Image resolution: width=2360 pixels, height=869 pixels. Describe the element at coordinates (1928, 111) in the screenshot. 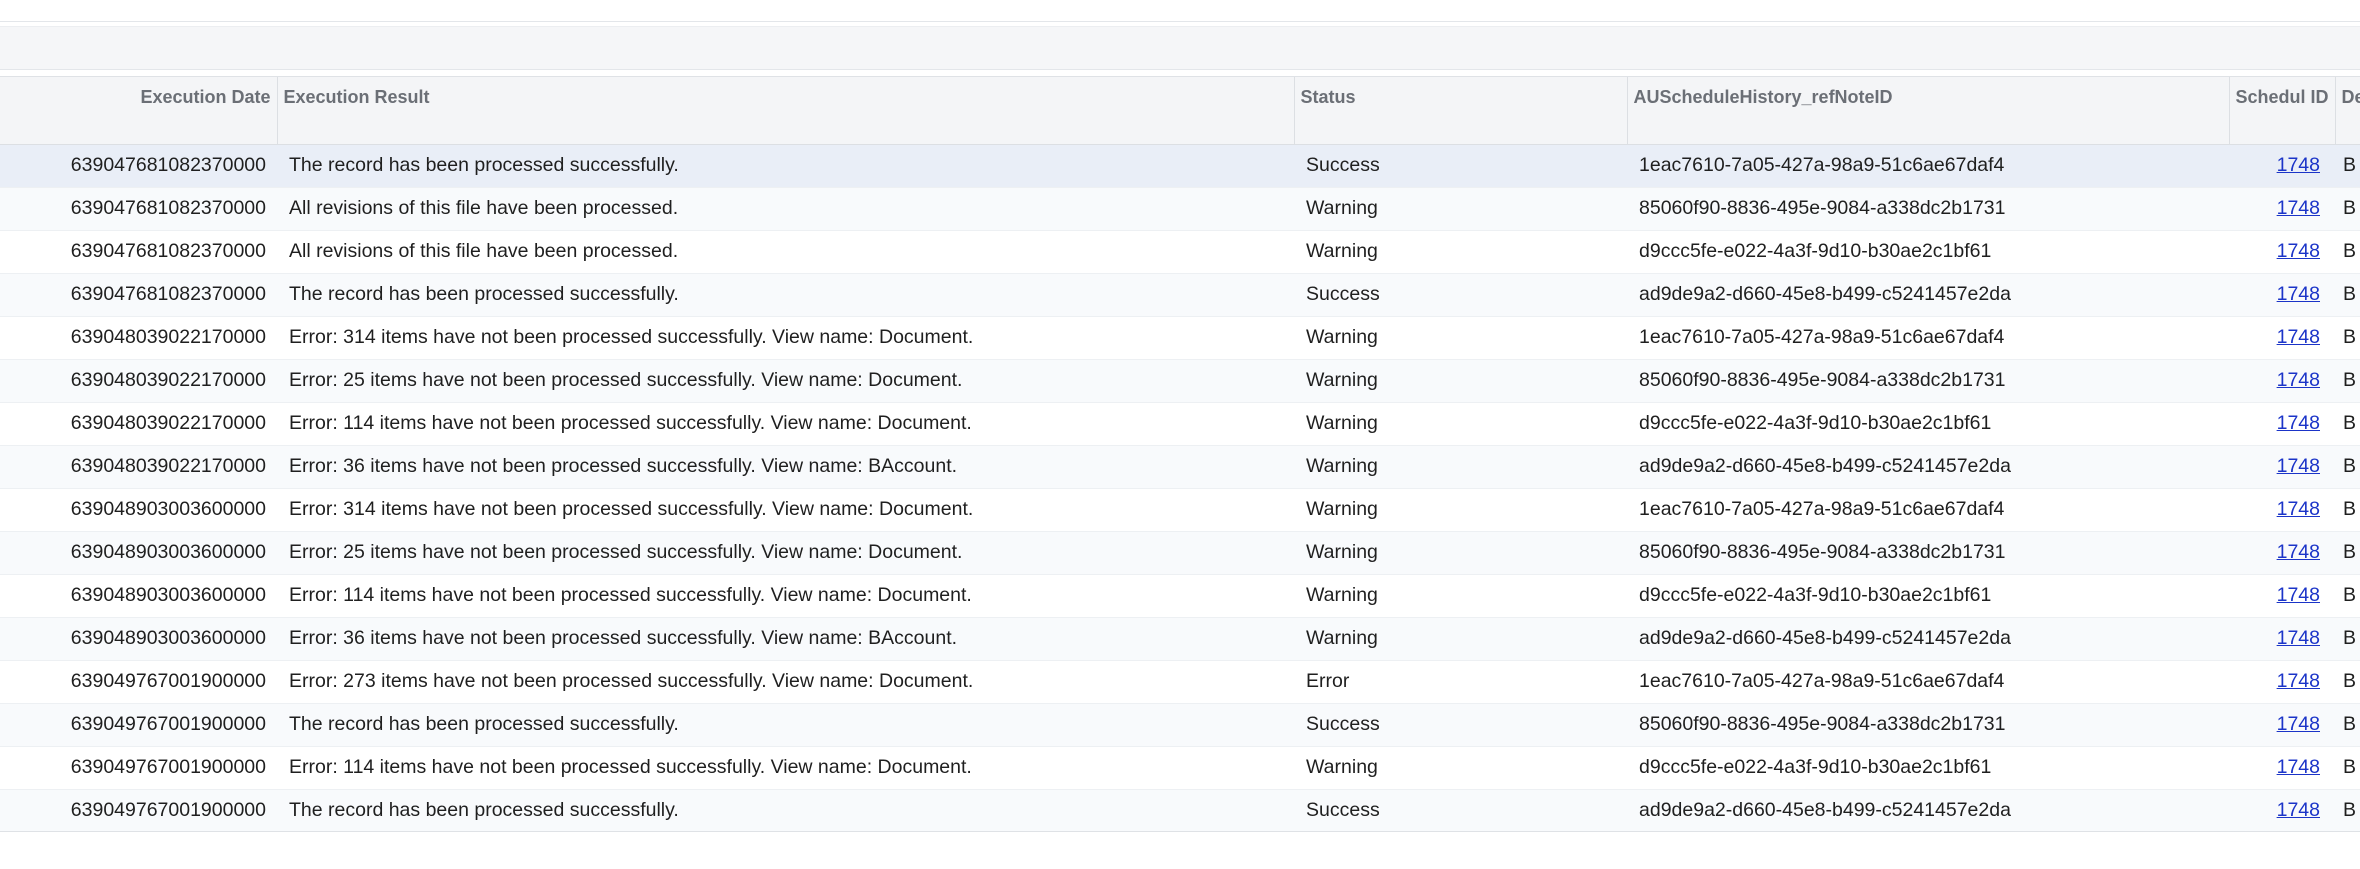

I see `column-header-refnote-id: AUScheduleHistory_refNoteID` at that location.